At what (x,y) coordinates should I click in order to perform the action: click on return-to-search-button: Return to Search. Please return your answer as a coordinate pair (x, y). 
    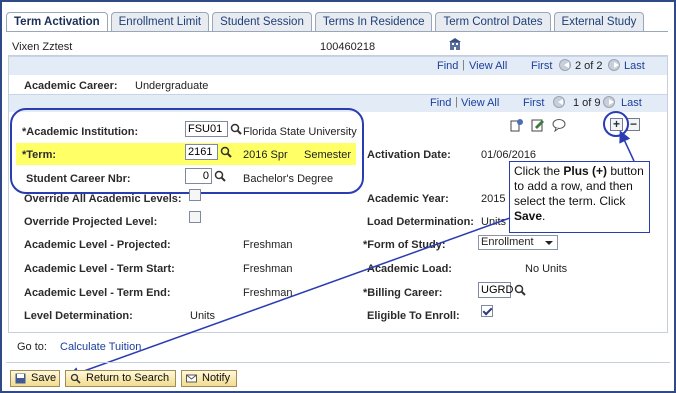
    Looking at the image, I should click on (120, 378).